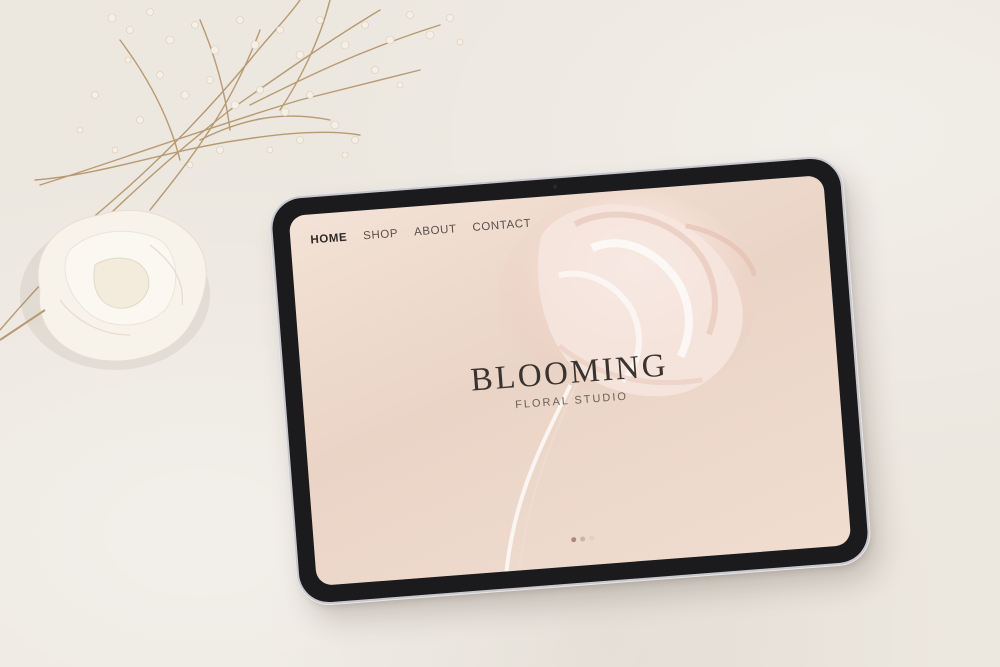 This screenshot has height=667, width=1000. Describe the element at coordinates (105, 289) in the screenshot. I see `white-flower-decor` at that location.